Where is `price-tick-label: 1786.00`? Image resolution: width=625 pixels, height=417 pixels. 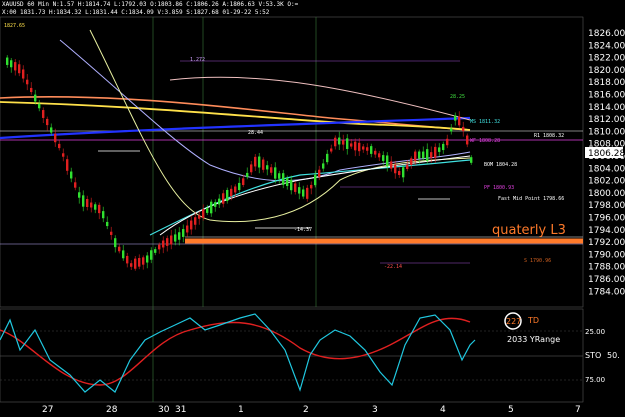
price-tick-label: 1786.00 is located at coordinates (606, 280).